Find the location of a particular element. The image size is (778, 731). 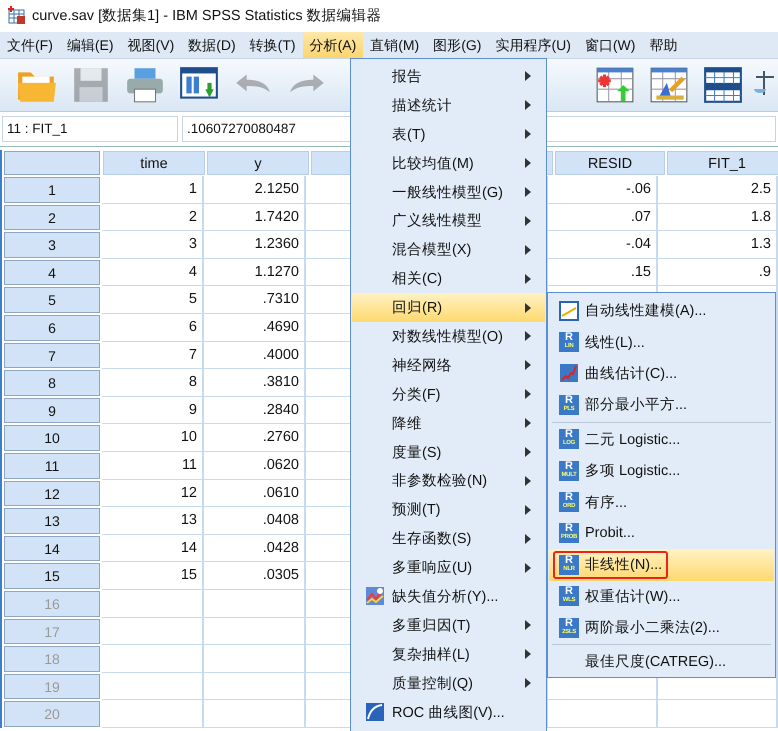

table-cell: .3810 is located at coordinates (255, 383).